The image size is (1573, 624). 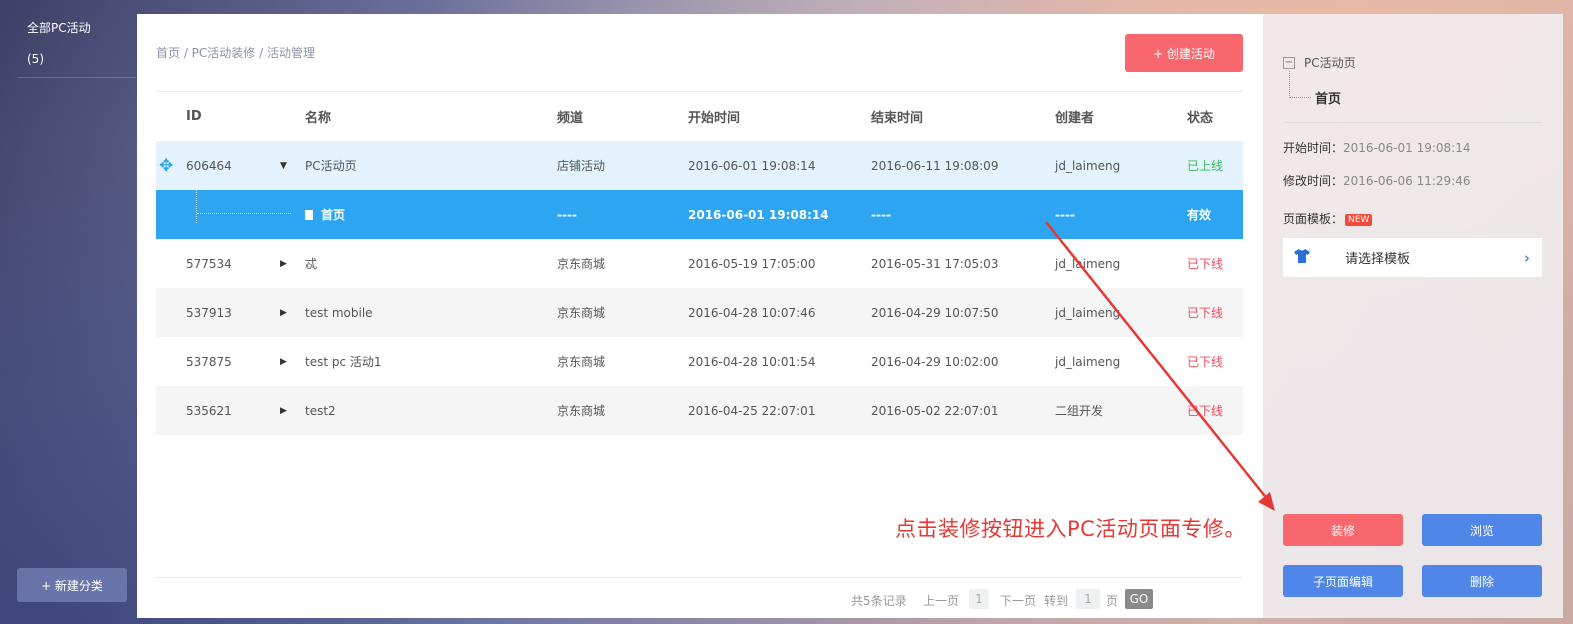 I want to click on col-id: ID, so click(x=194, y=116).